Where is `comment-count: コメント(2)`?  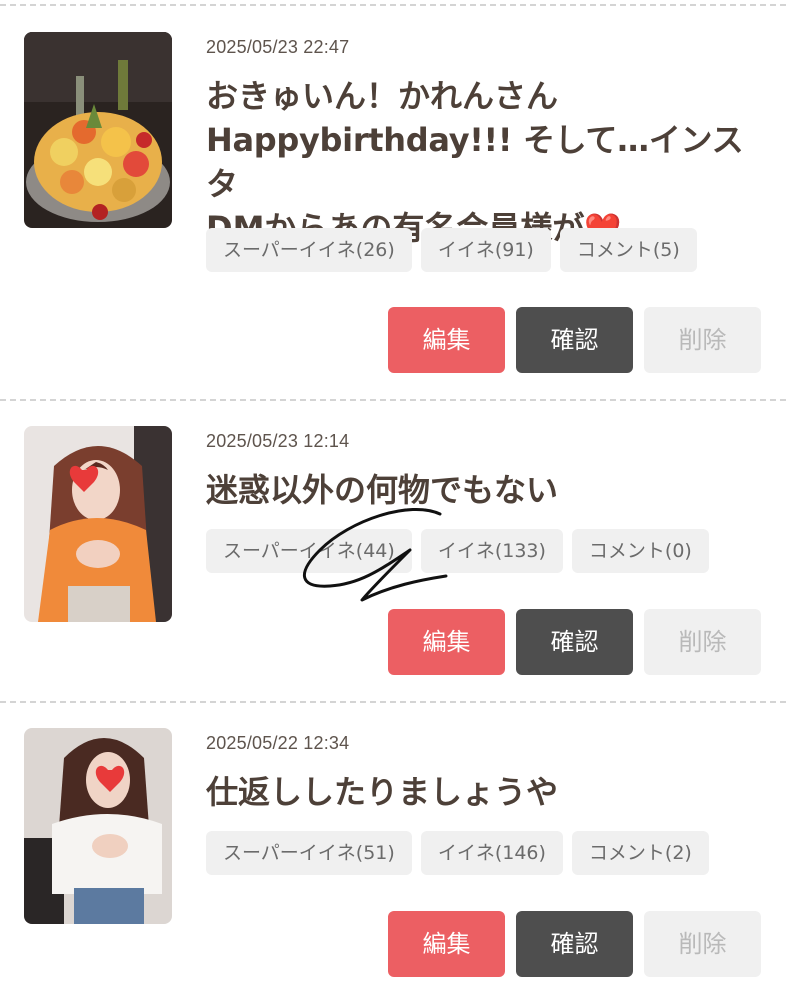
comment-count: コメント(2) is located at coordinates (640, 853).